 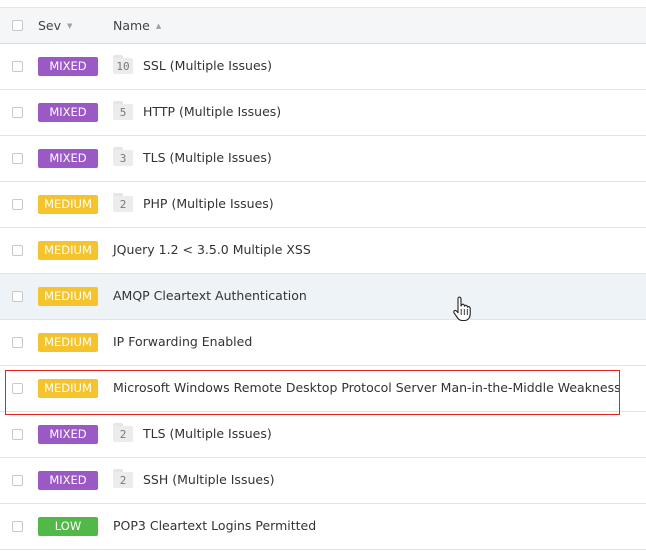 I want to click on table-row: MEDIUM IP Forwarding Enabled, so click(x=323, y=343).